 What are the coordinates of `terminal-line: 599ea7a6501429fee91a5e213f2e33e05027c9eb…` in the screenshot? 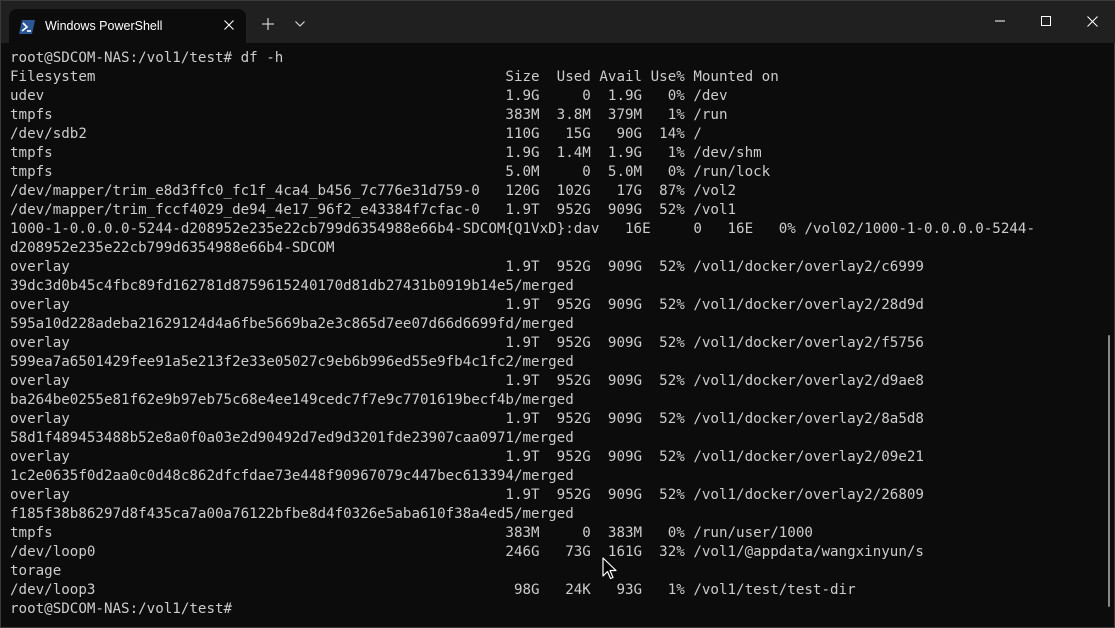 It's located at (292, 362).